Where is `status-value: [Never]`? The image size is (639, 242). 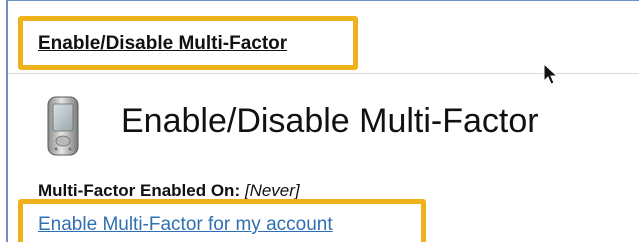 status-value: [Never] is located at coordinates (272, 190).